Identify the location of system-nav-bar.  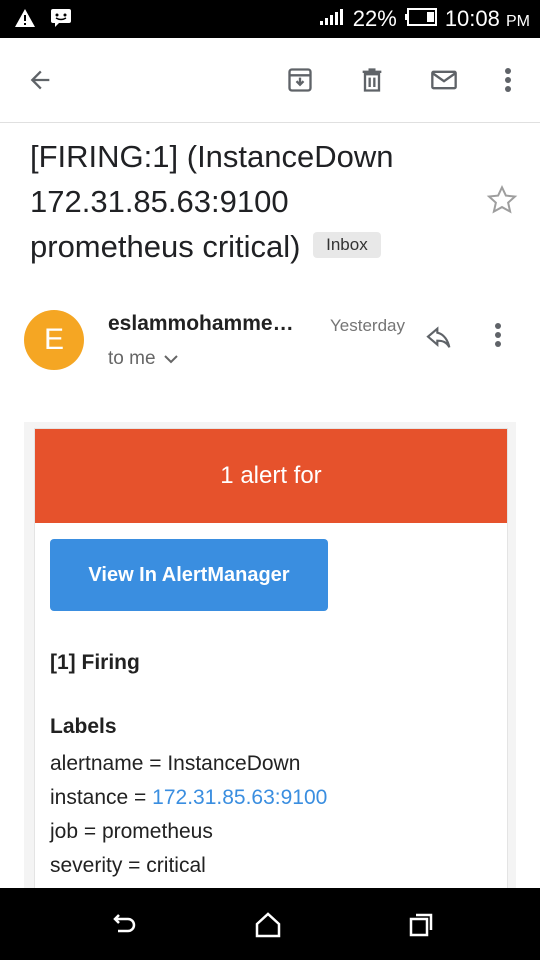
(270, 924).